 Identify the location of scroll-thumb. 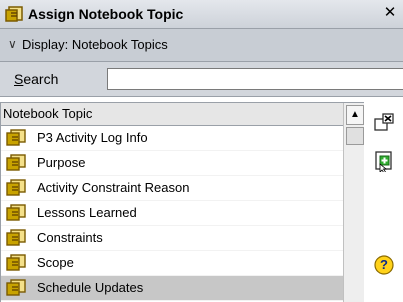
(355, 136).